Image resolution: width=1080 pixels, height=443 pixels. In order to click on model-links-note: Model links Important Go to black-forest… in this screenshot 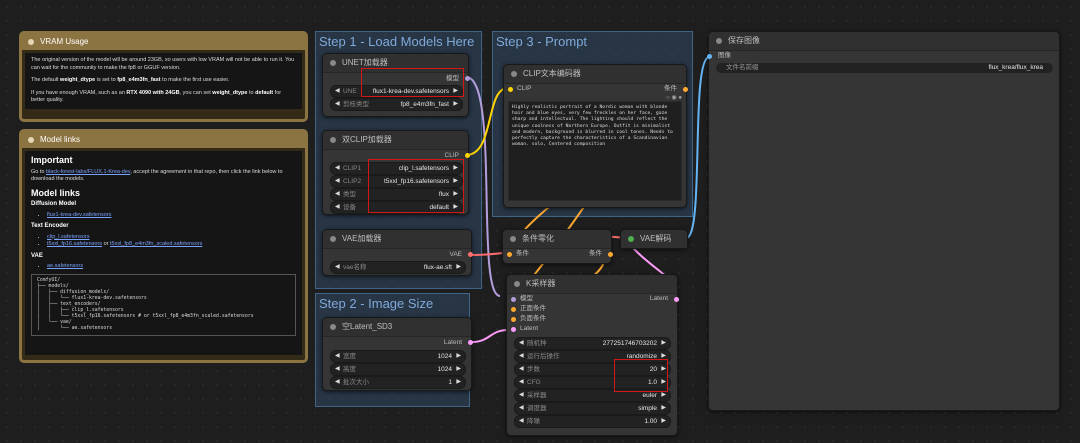, I will do `click(163, 246)`.